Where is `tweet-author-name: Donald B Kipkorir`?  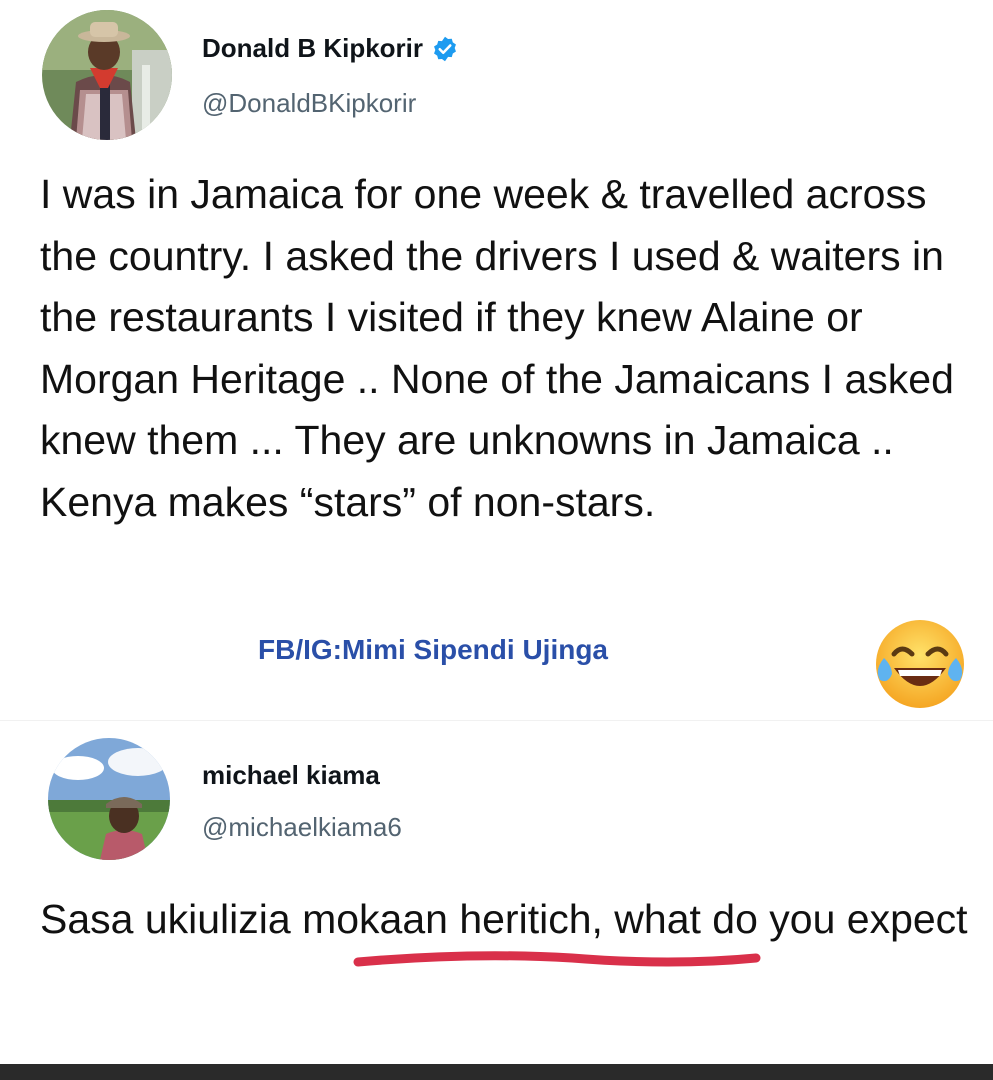
tweet-author-name: Donald B Kipkorir is located at coordinates (330, 48).